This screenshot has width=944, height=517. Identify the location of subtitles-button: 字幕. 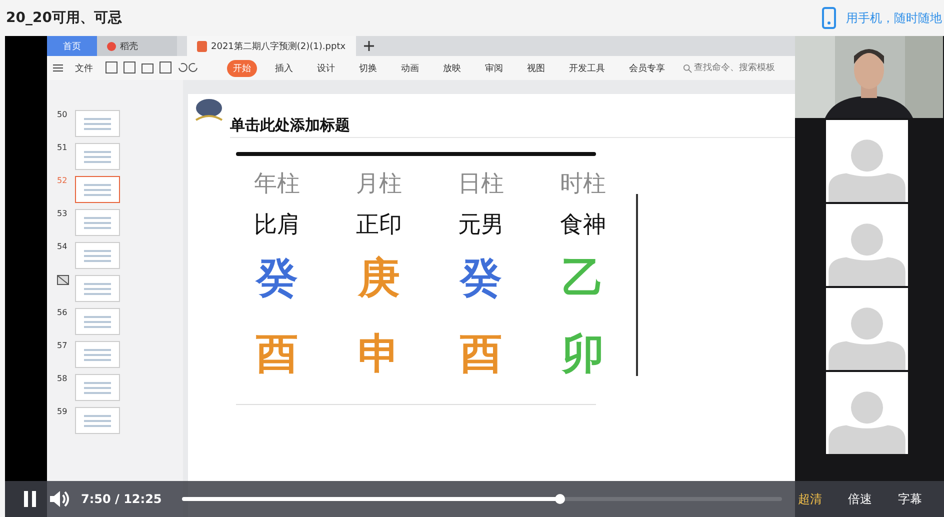
(910, 499).